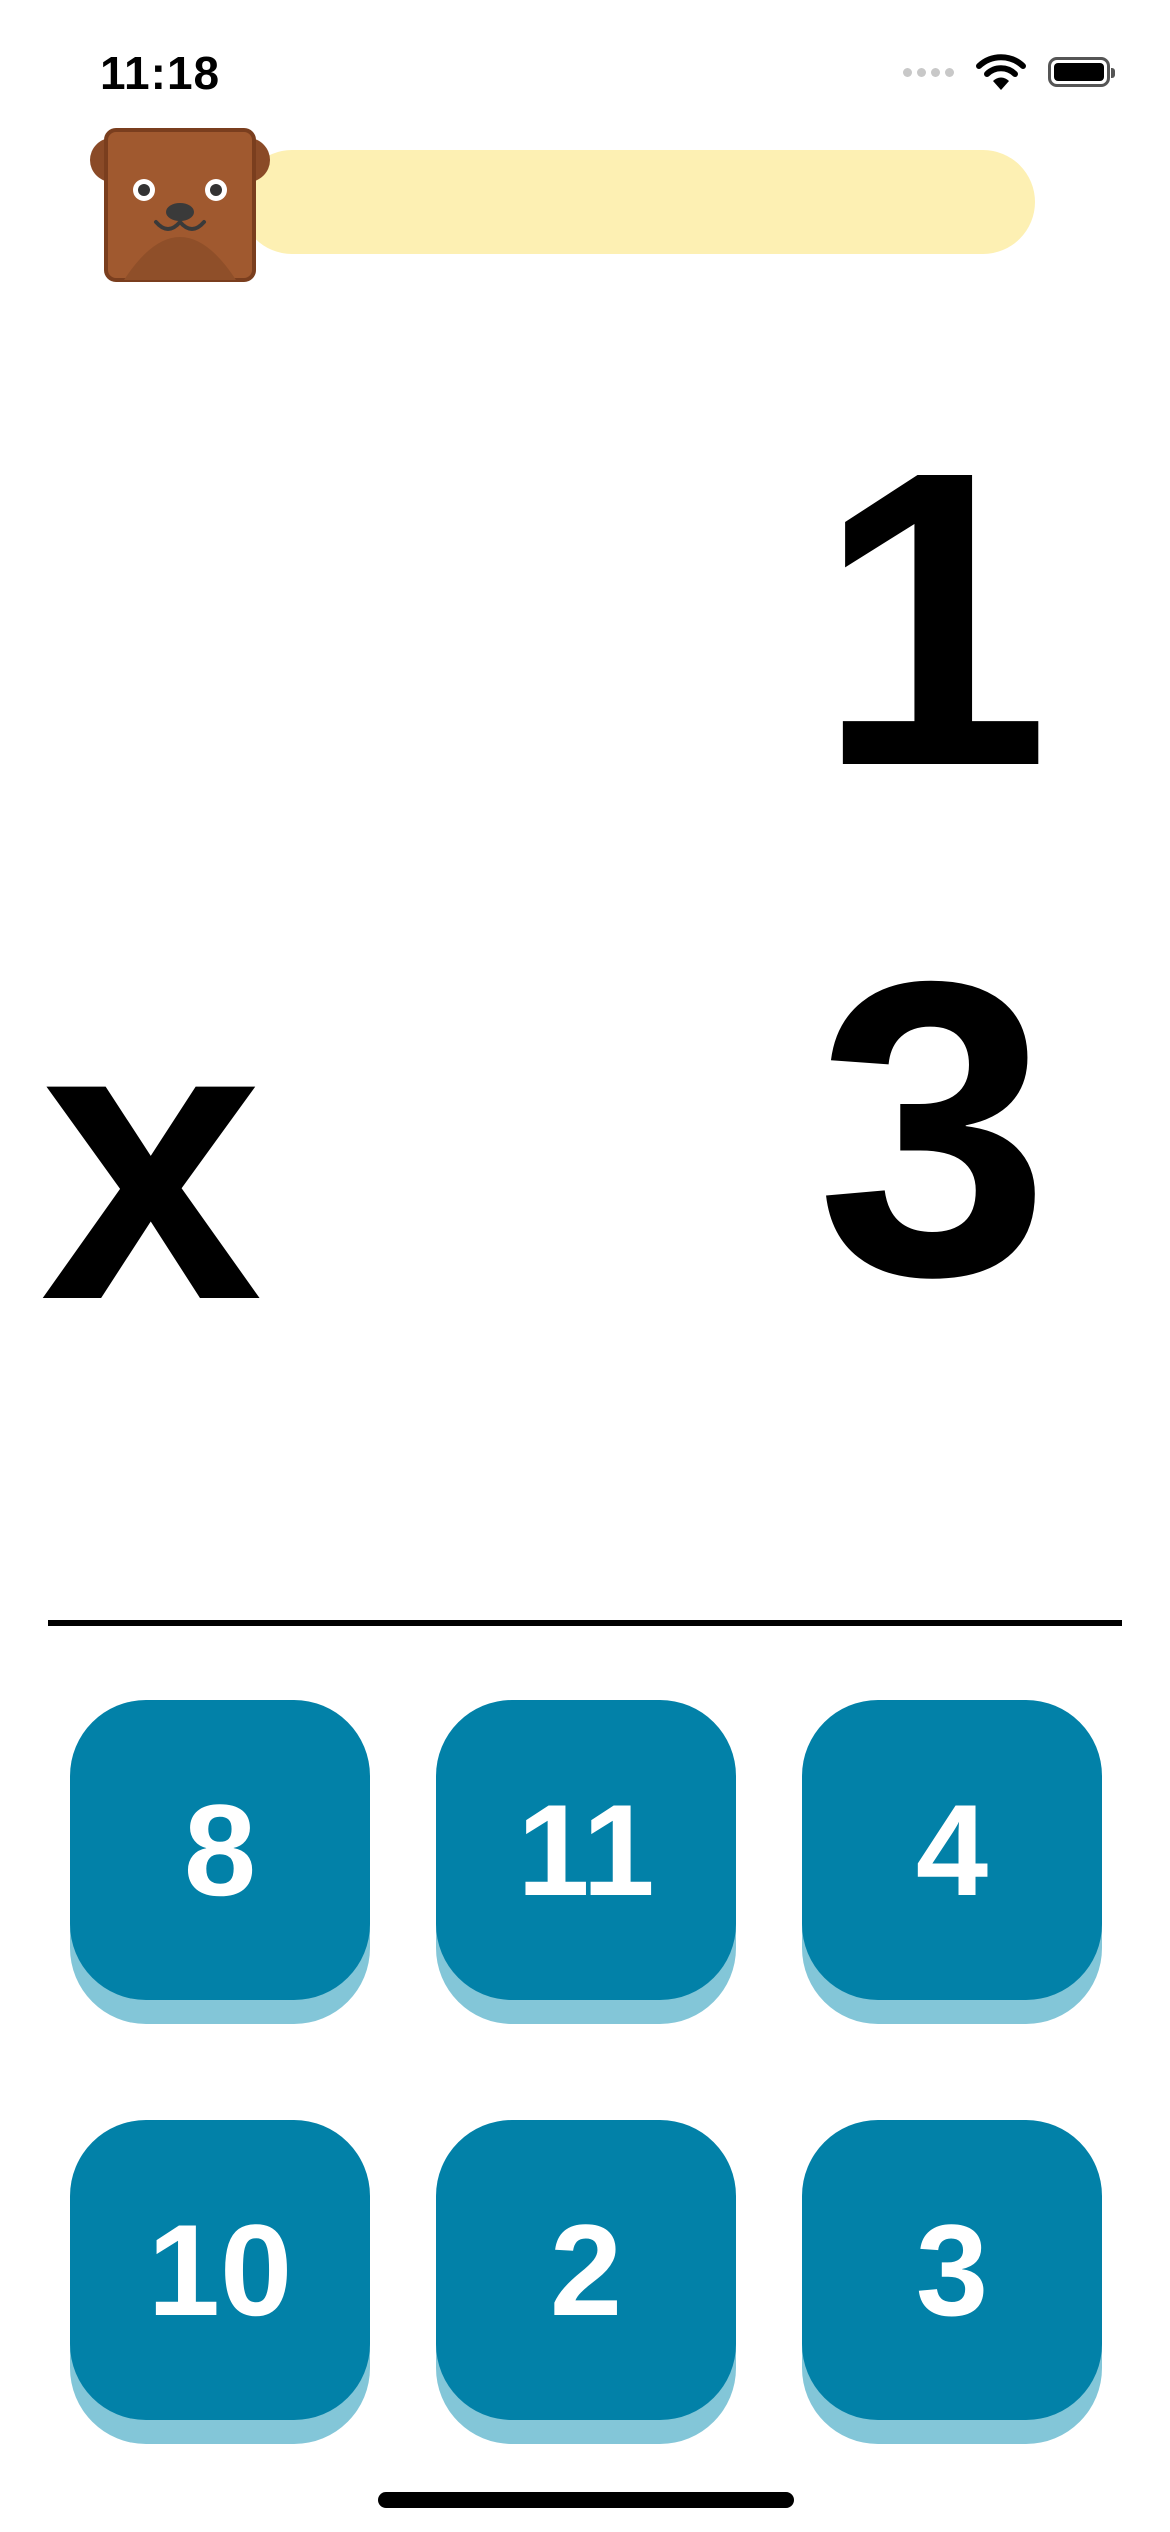 The width and height of the screenshot is (1170, 2532). What do you see at coordinates (928, 72) in the screenshot?
I see `signal-icon` at bounding box center [928, 72].